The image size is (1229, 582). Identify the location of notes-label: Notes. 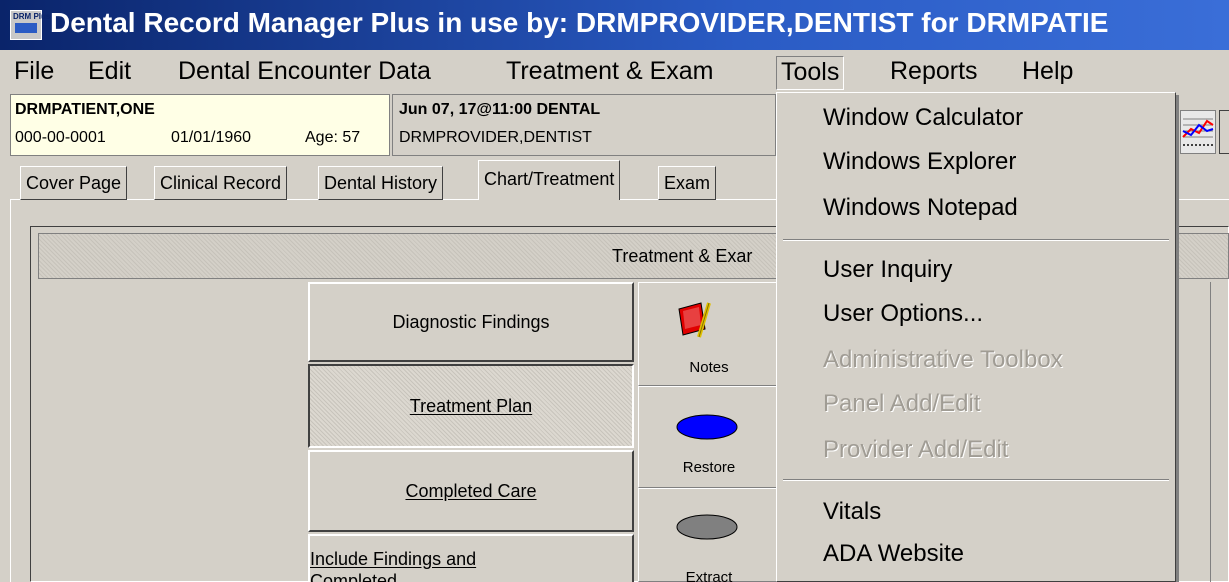
(709, 367).